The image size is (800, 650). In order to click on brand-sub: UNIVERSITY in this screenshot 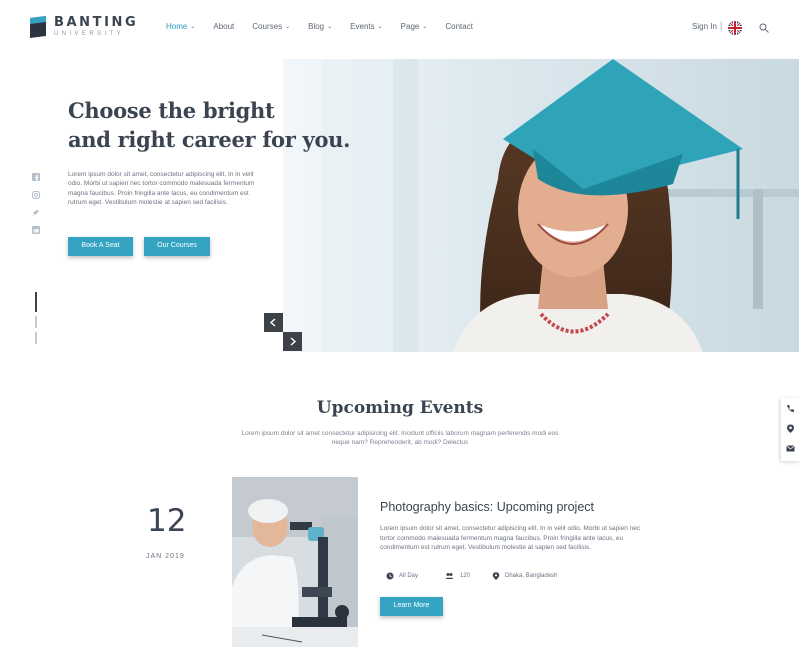, I will do `click(89, 34)`.